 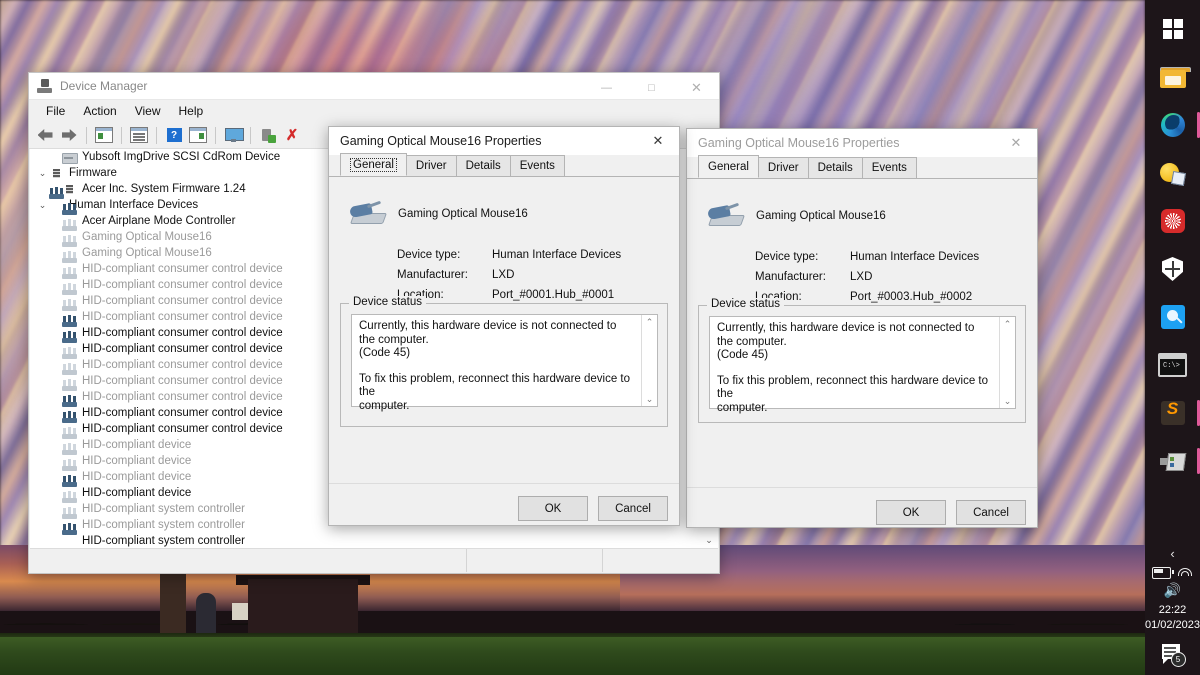 What do you see at coordinates (104, 135) in the screenshot?
I see `show-hide-console-tree-button` at bounding box center [104, 135].